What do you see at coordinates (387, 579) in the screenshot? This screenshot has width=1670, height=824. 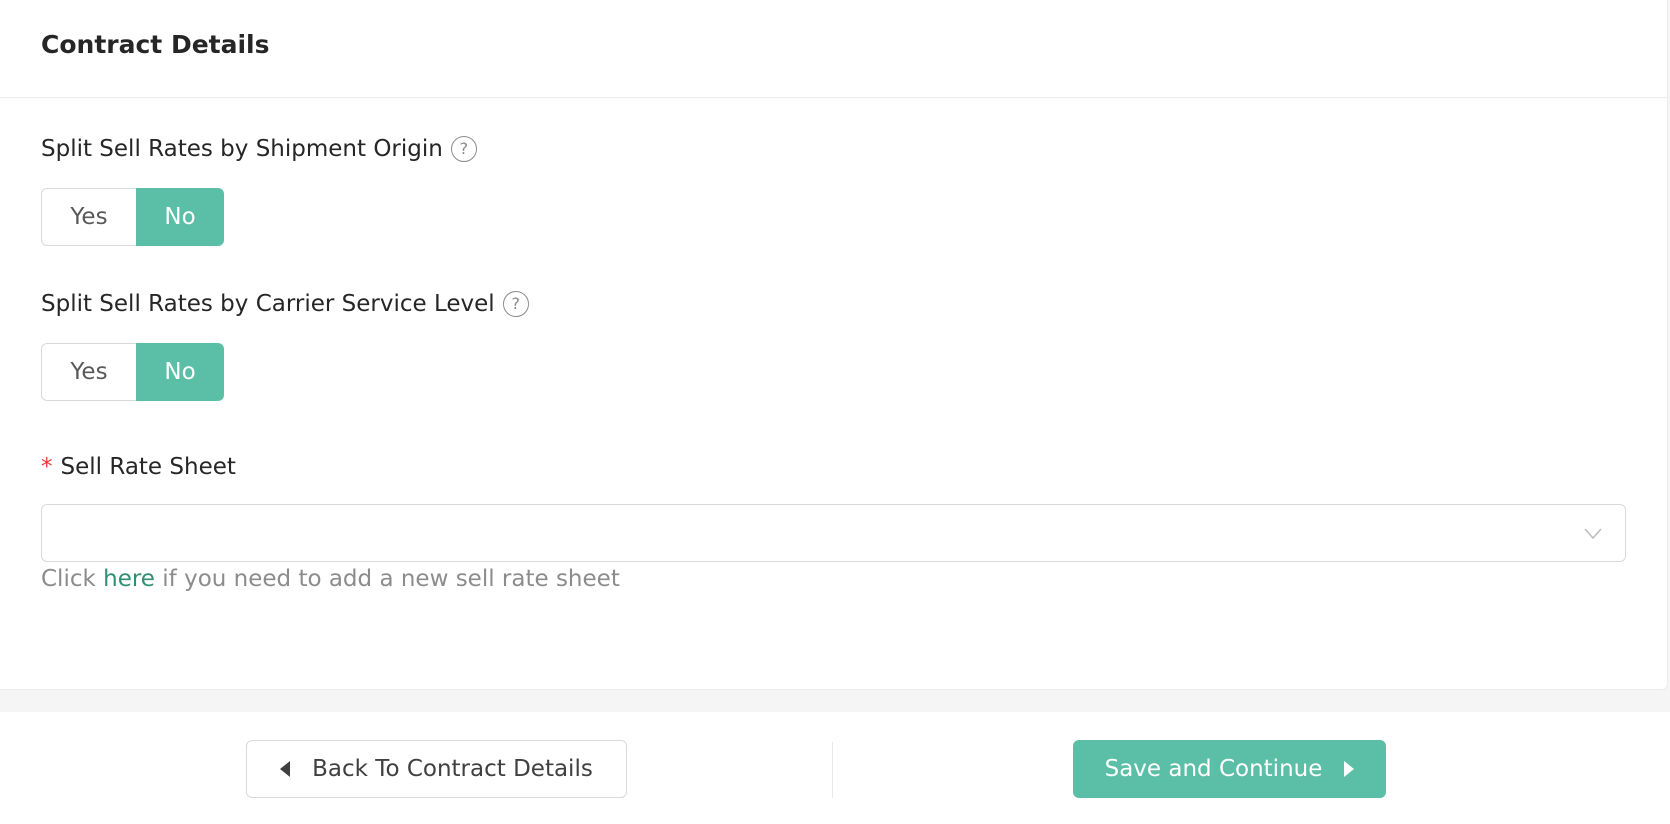 I see `helper-suffix: if you need to add a new sell rate sheet` at bounding box center [387, 579].